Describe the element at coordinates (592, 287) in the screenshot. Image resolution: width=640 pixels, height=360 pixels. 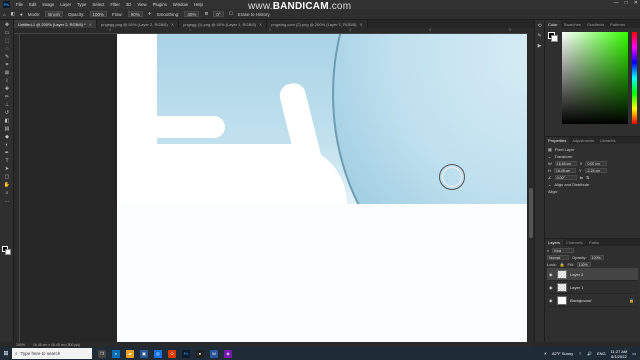
I see `layer-row-layer-1: ◉ Layer 1` at that location.